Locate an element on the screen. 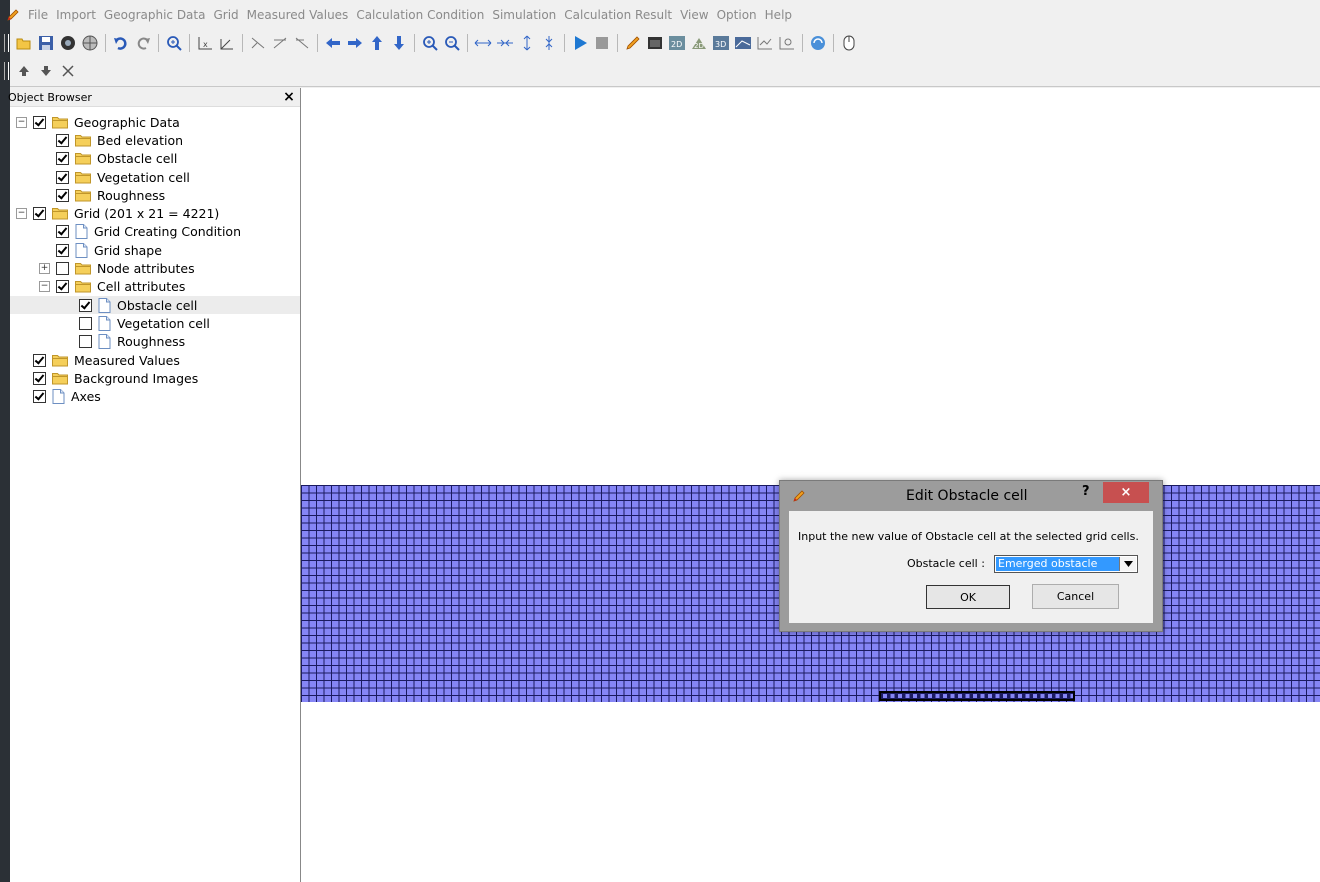 Image resolution: width=1320 pixels, height=882 pixels. graph-zoom-icon is located at coordinates (787, 43).